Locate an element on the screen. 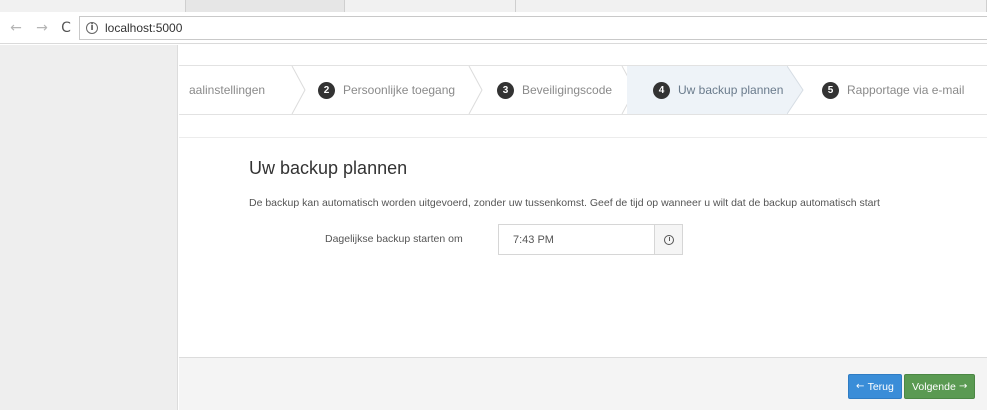 This screenshot has height=410, width=987. page-title: Uw backup plannen is located at coordinates (328, 168).